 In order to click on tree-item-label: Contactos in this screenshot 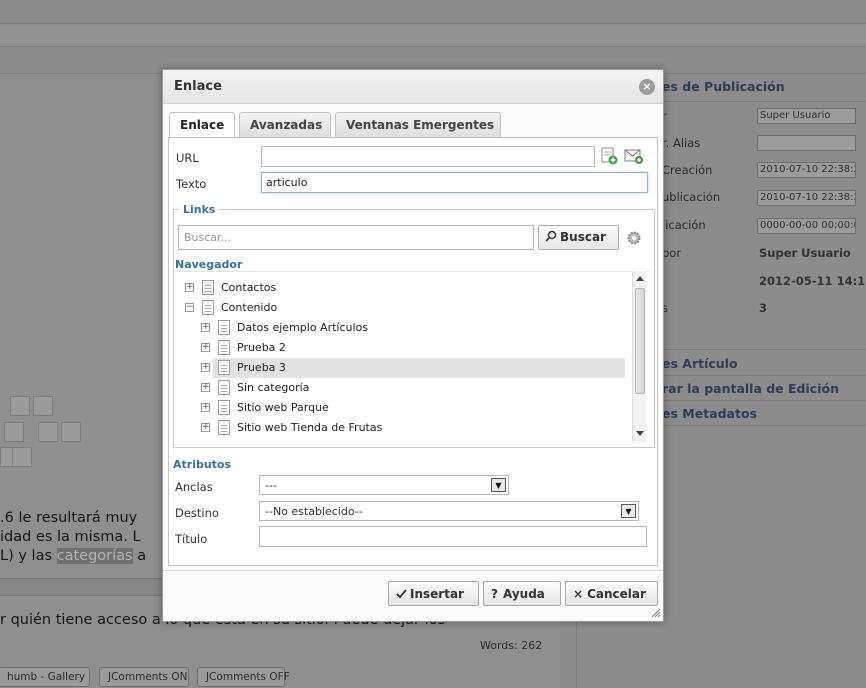, I will do `click(249, 287)`.